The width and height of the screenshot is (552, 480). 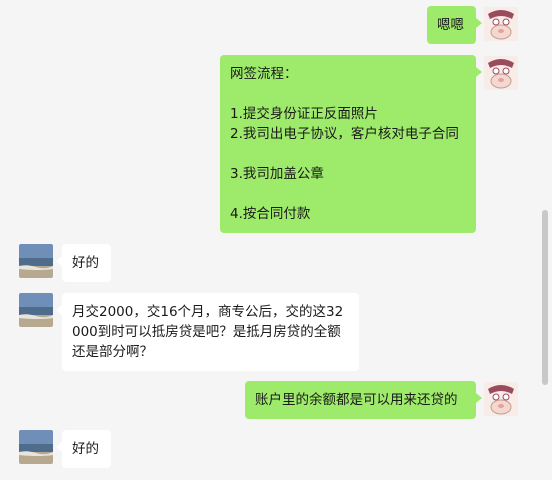 I want to click on scrollbar-thumb, so click(x=545, y=297).